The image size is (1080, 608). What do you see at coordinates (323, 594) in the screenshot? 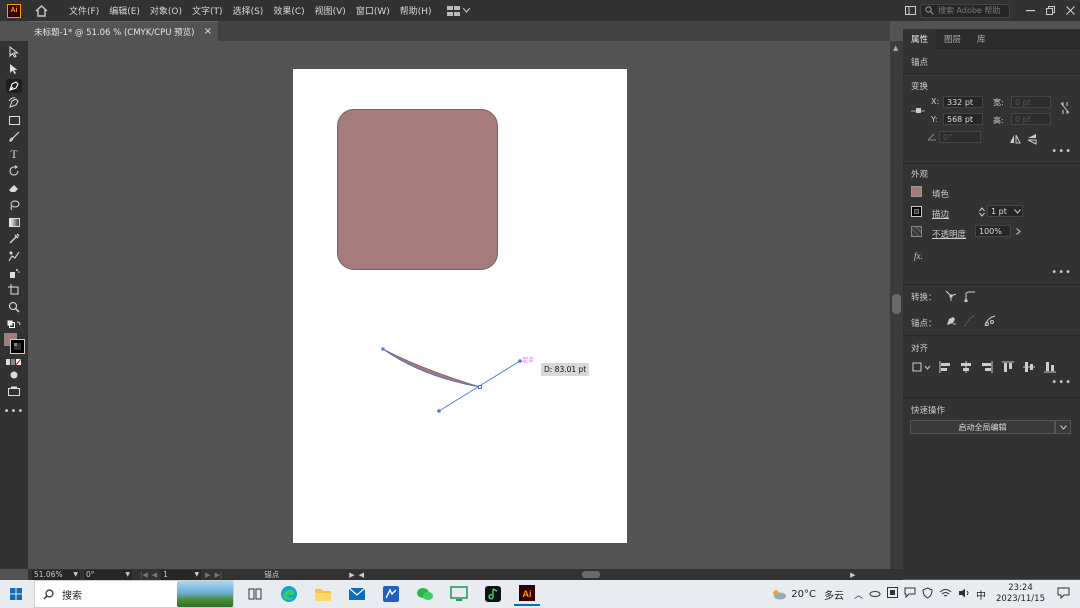
I see `file-explorer-icon` at bounding box center [323, 594].